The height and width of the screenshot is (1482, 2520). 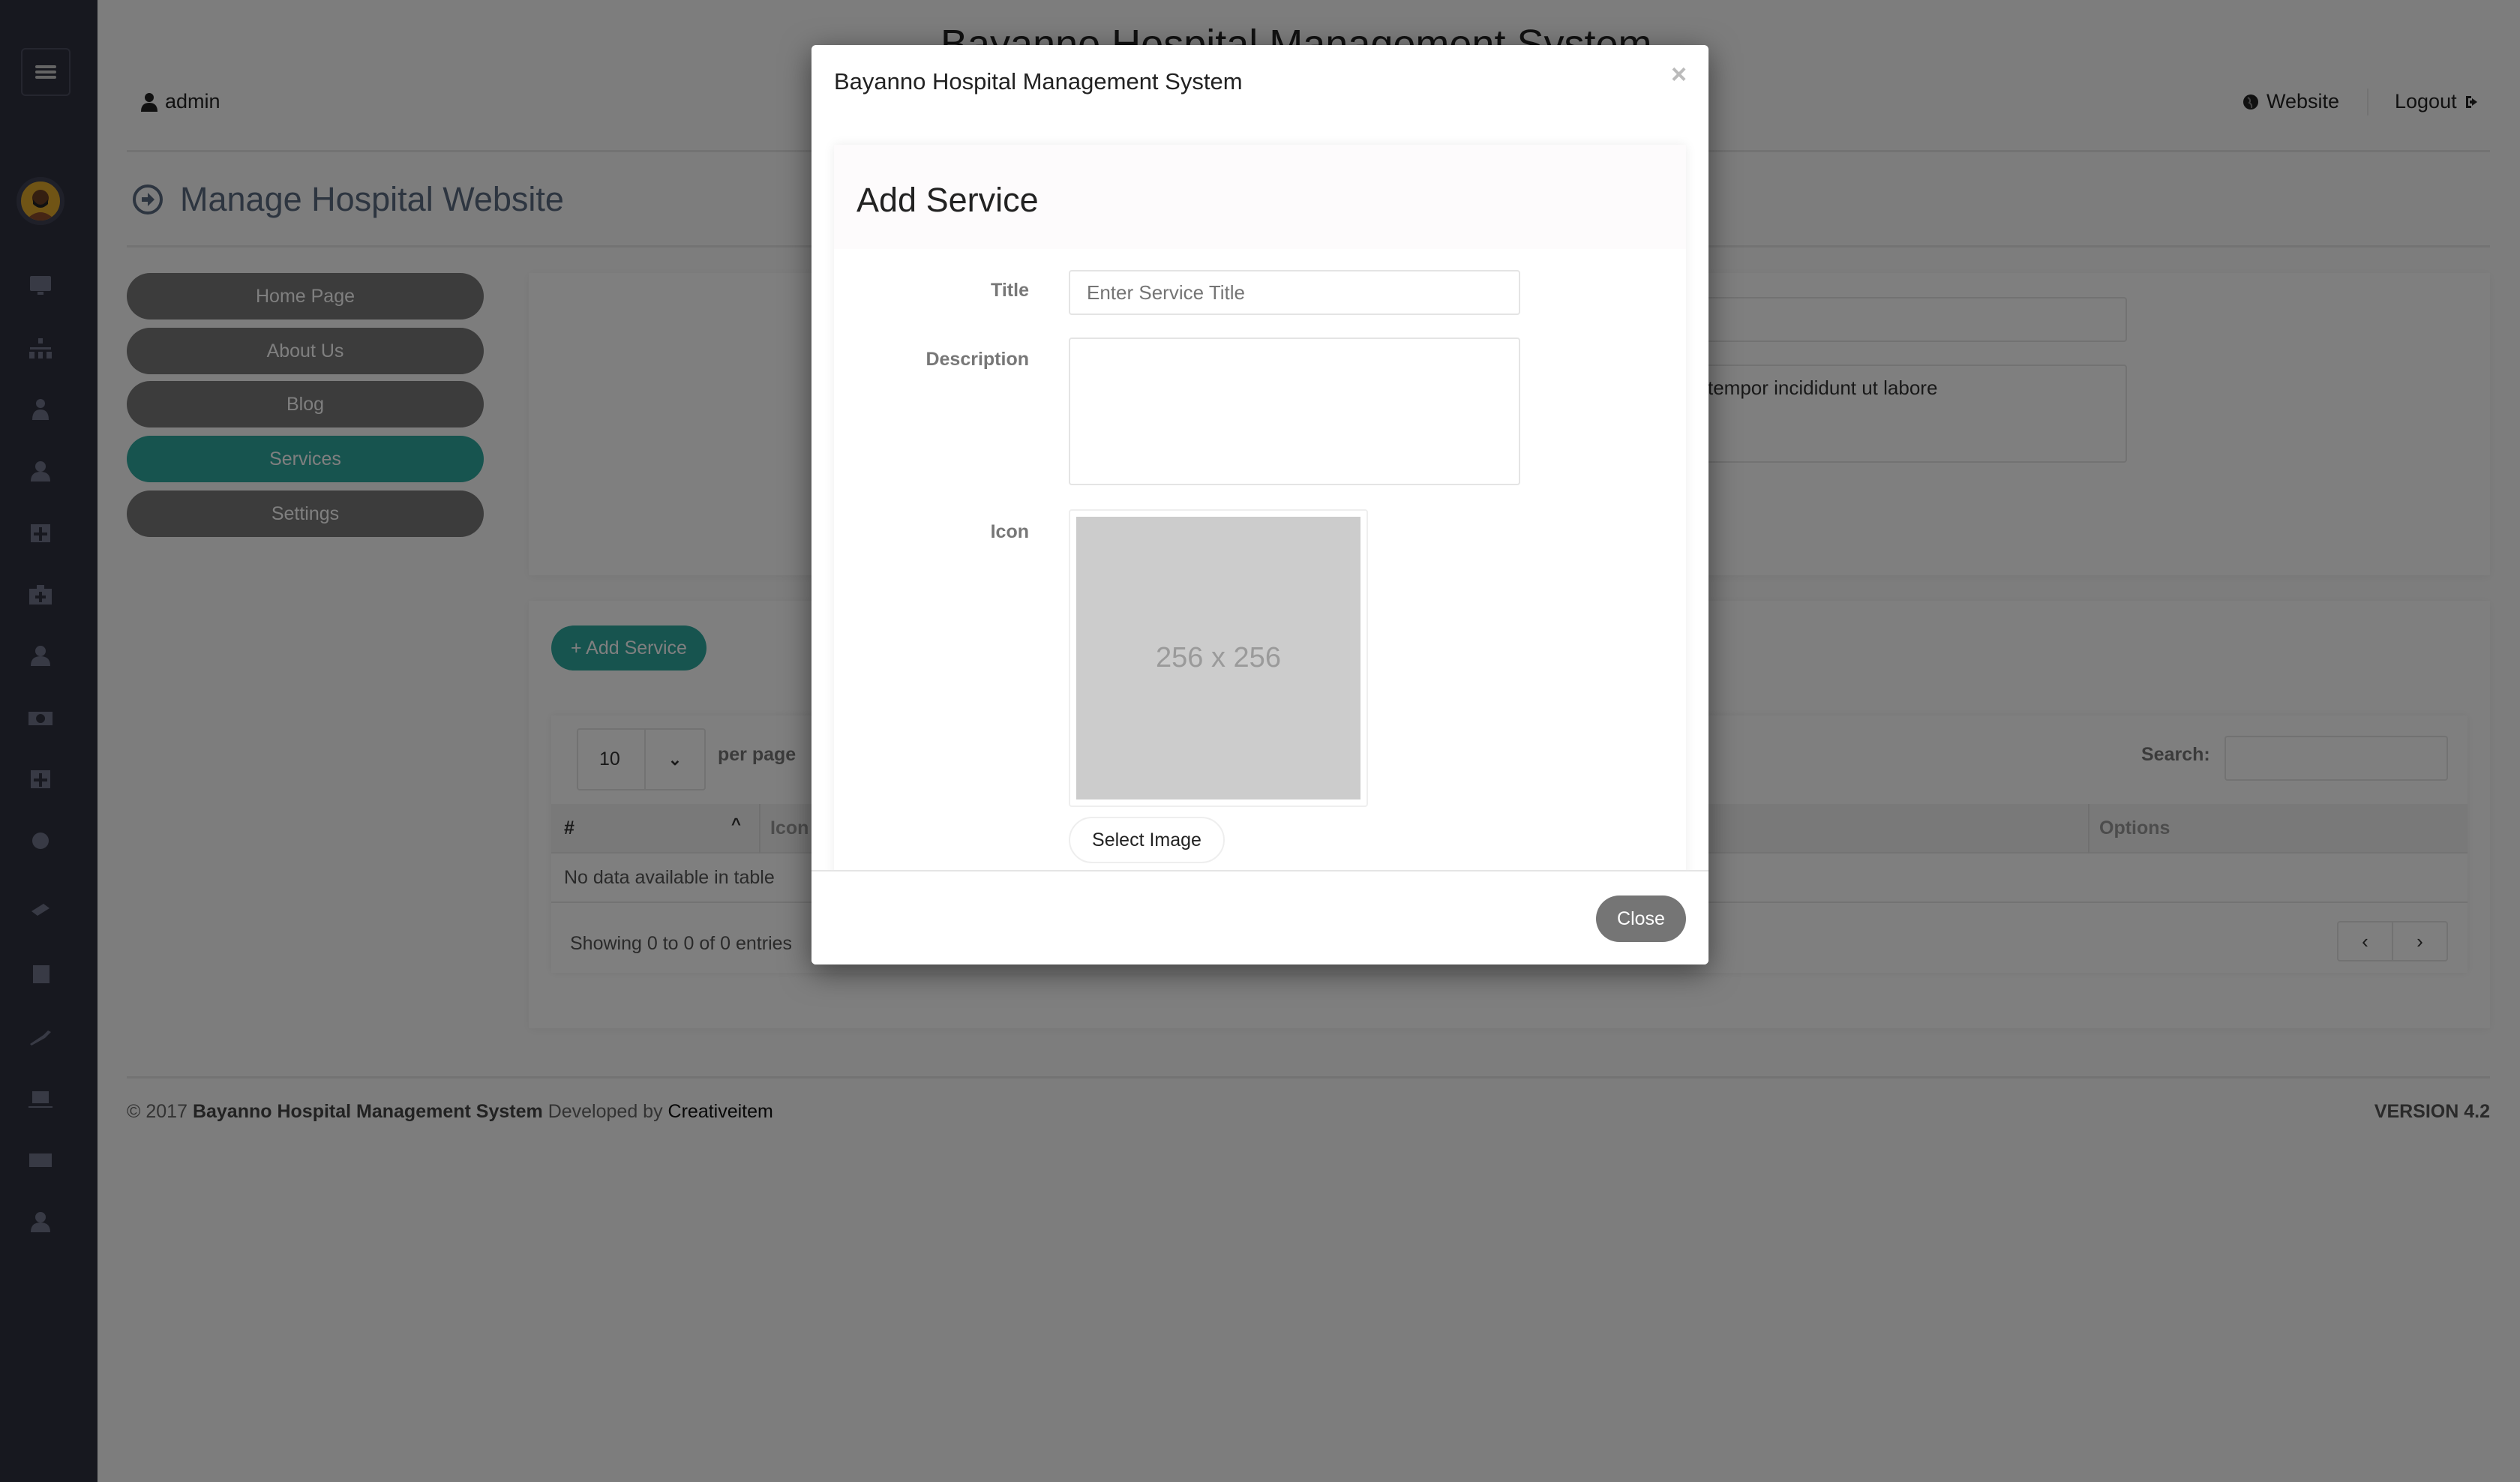 What do you see at coordinates (977, 359) in the screenshot?
I see `description-label: Description` at bounding box center [977, 359].